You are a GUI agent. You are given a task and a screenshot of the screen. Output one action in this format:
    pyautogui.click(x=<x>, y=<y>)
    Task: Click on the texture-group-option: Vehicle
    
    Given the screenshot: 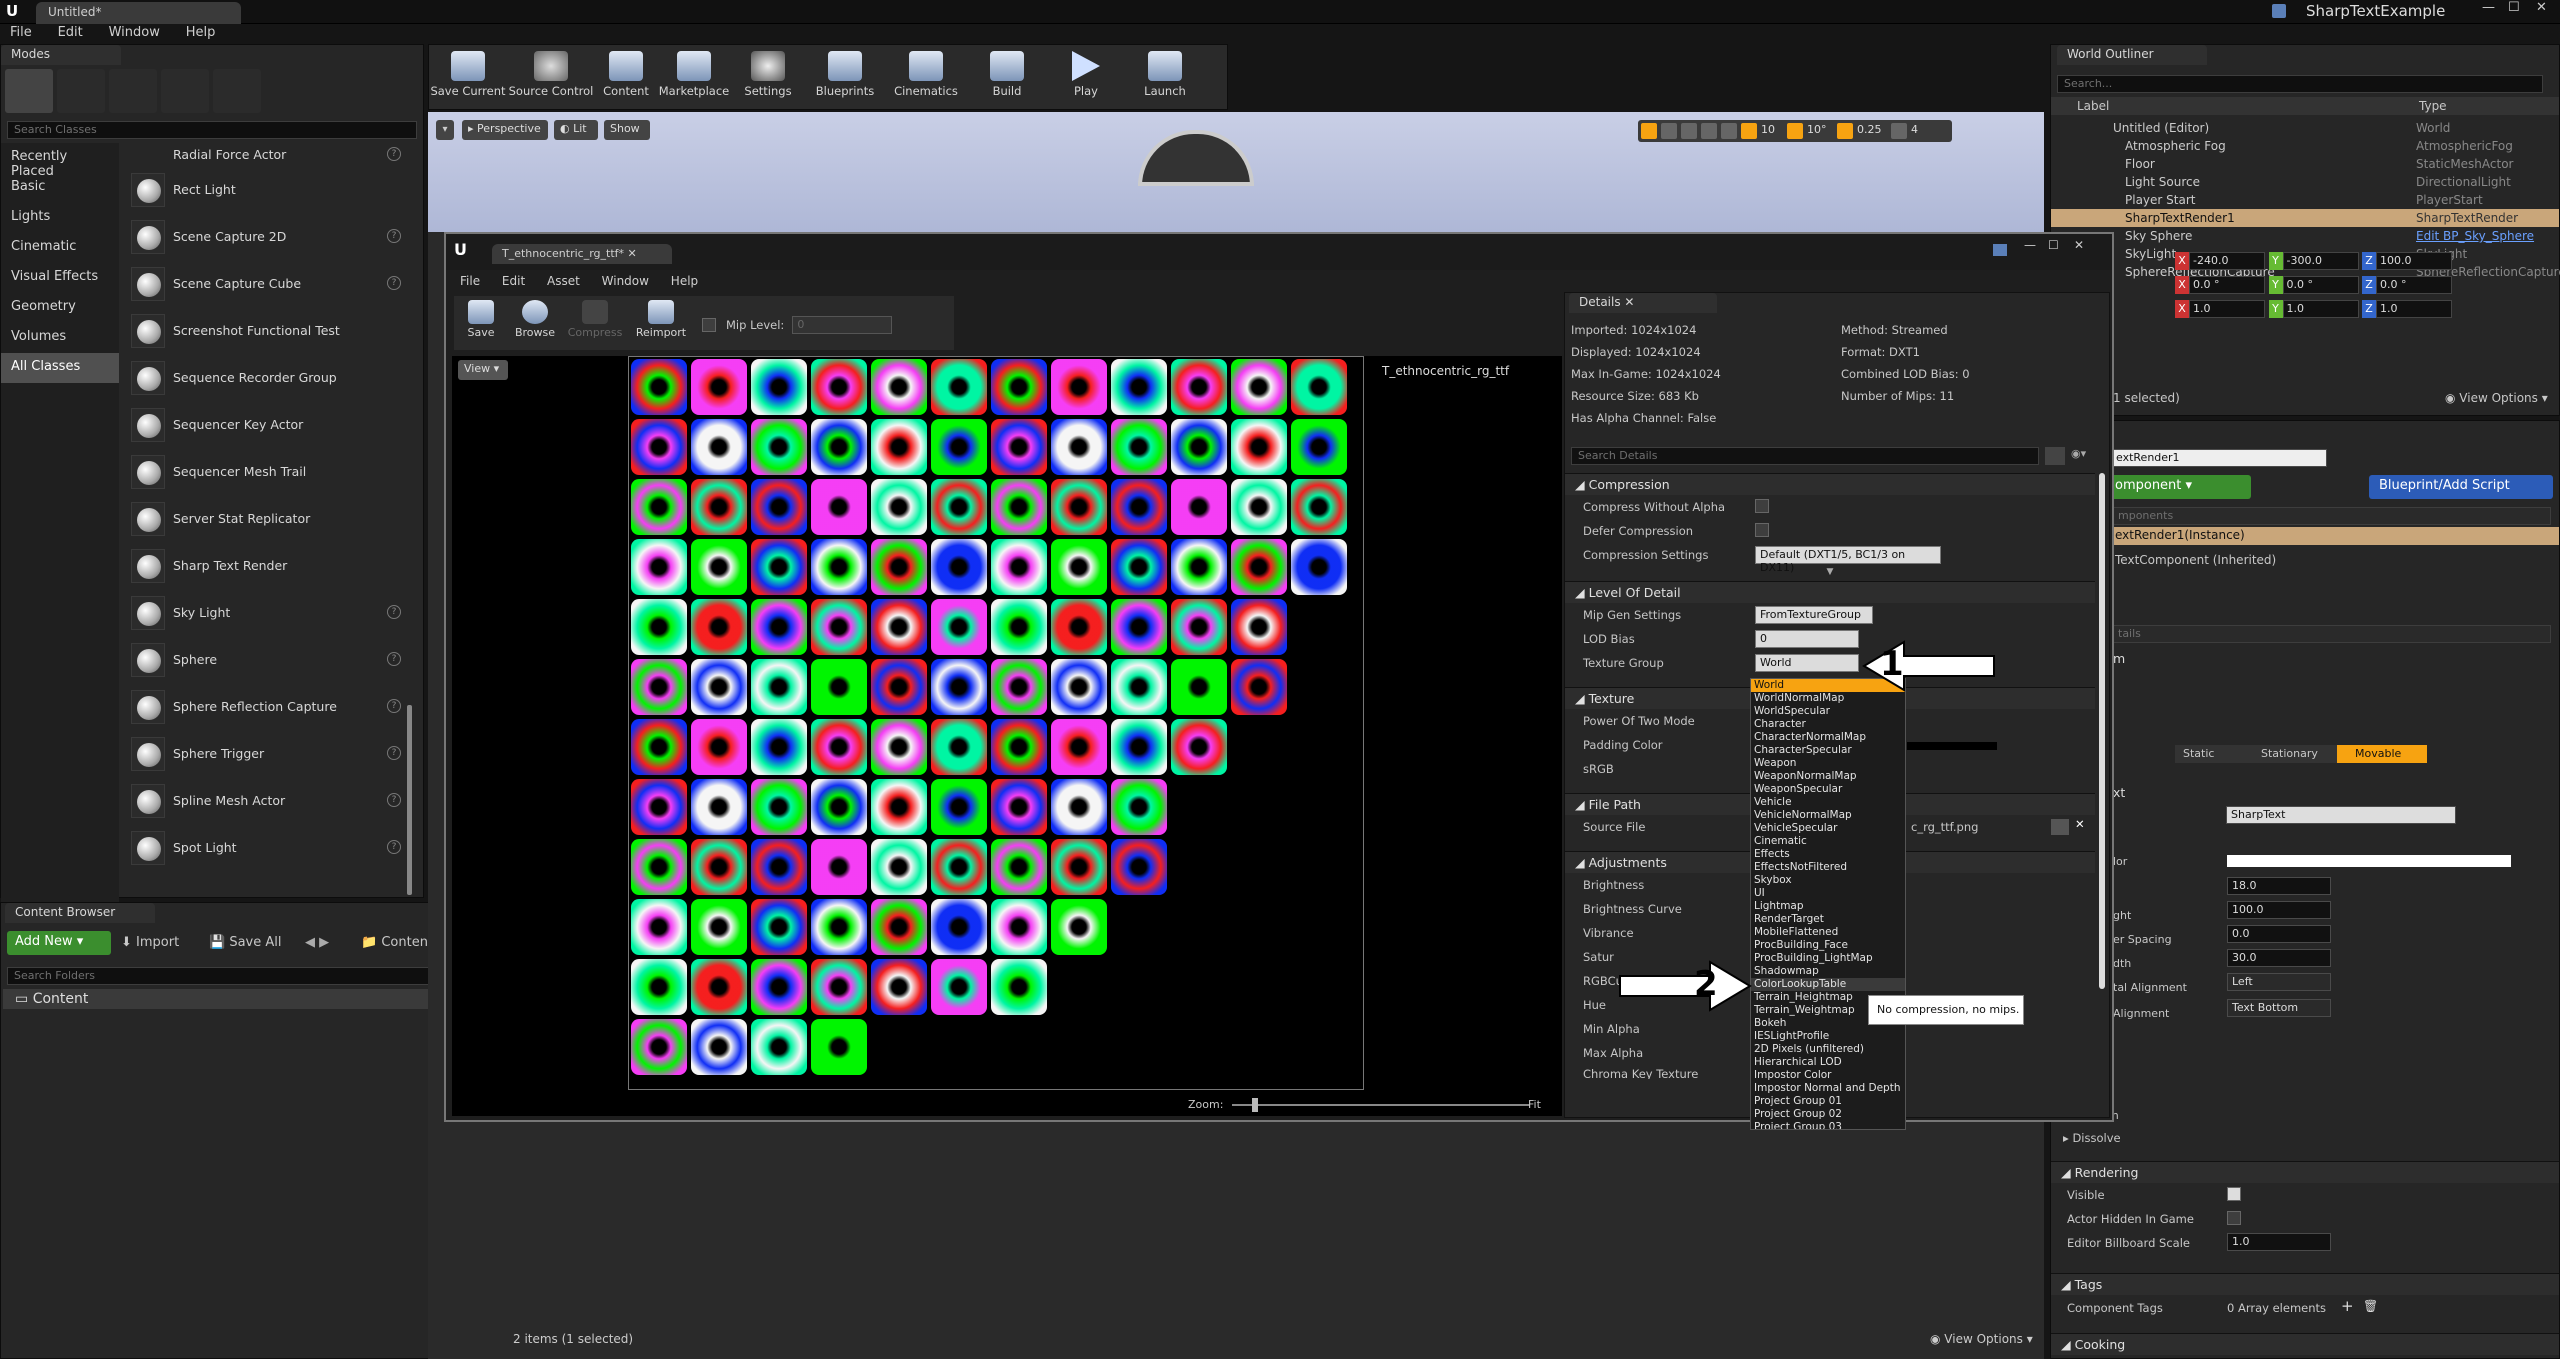 What is the action you would take?
    pyautogui.click(x=1828, y=802)
    